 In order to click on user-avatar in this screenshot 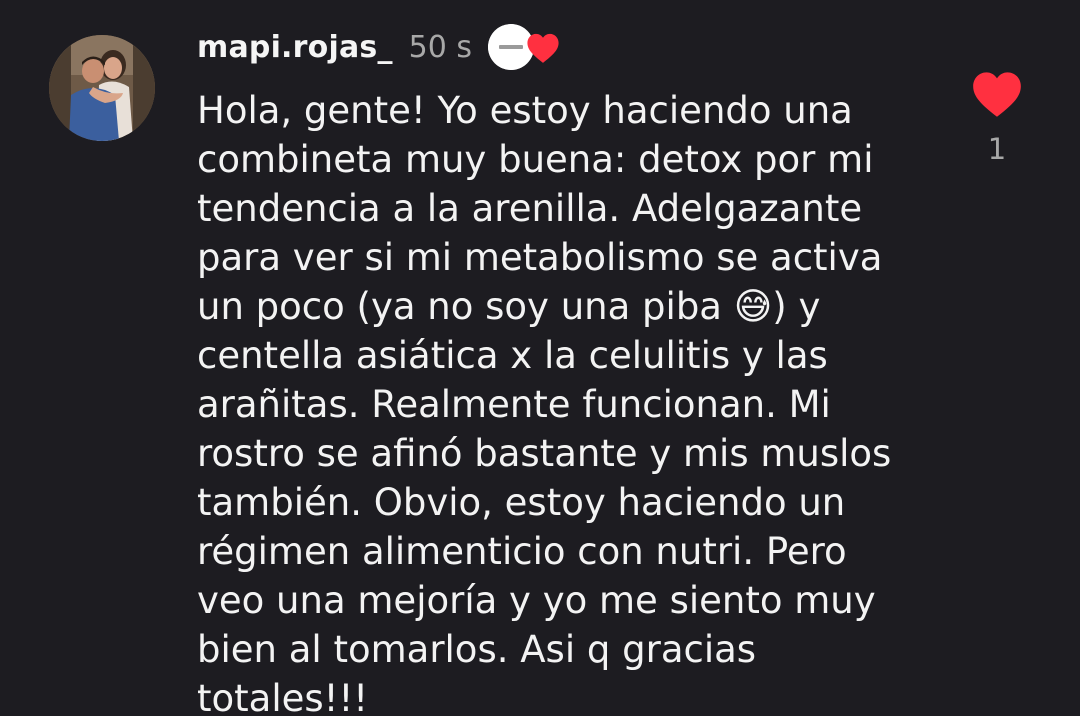, I will do `click(102, 88)`.